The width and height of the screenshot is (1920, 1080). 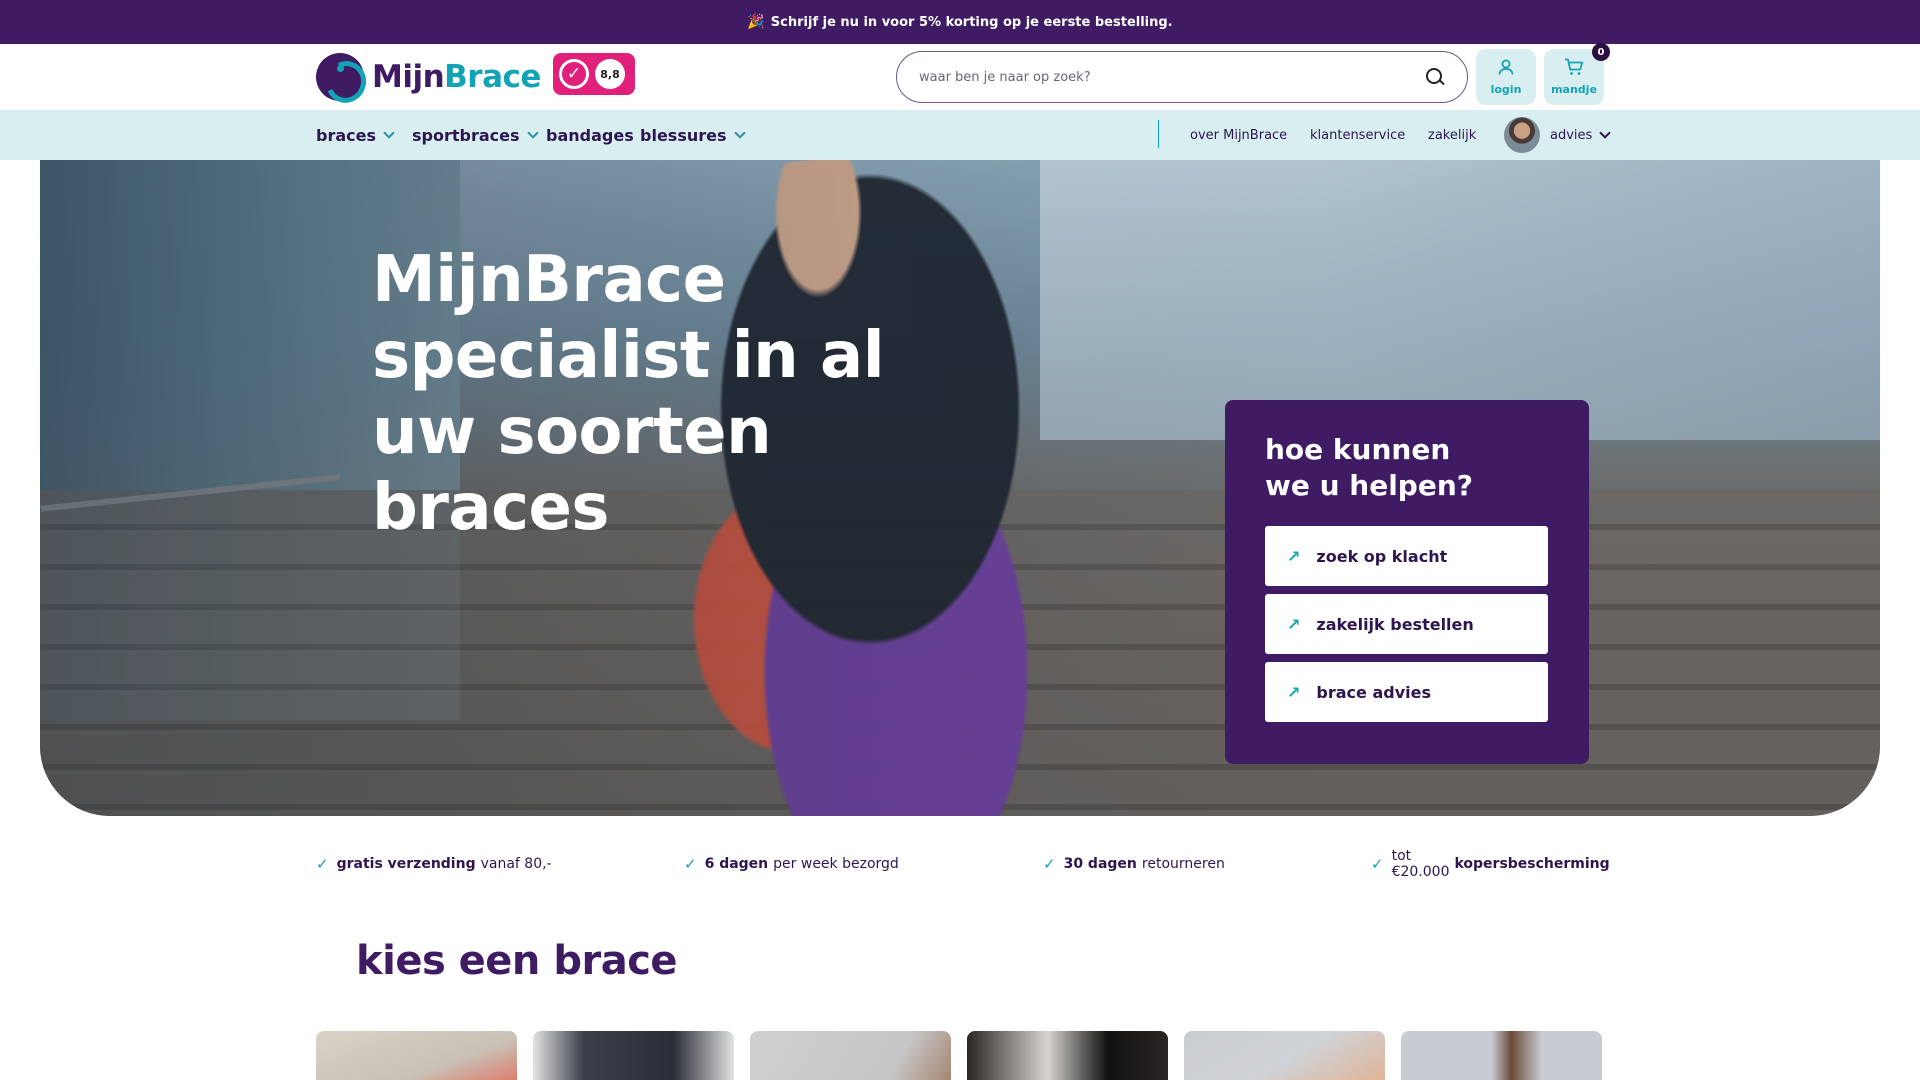 What do you see at coordinates (1238, 135) in the screenshot?
I see `nav-link-over-mijnbrace: over MijnBrace` at bounding box center [1238, 135].